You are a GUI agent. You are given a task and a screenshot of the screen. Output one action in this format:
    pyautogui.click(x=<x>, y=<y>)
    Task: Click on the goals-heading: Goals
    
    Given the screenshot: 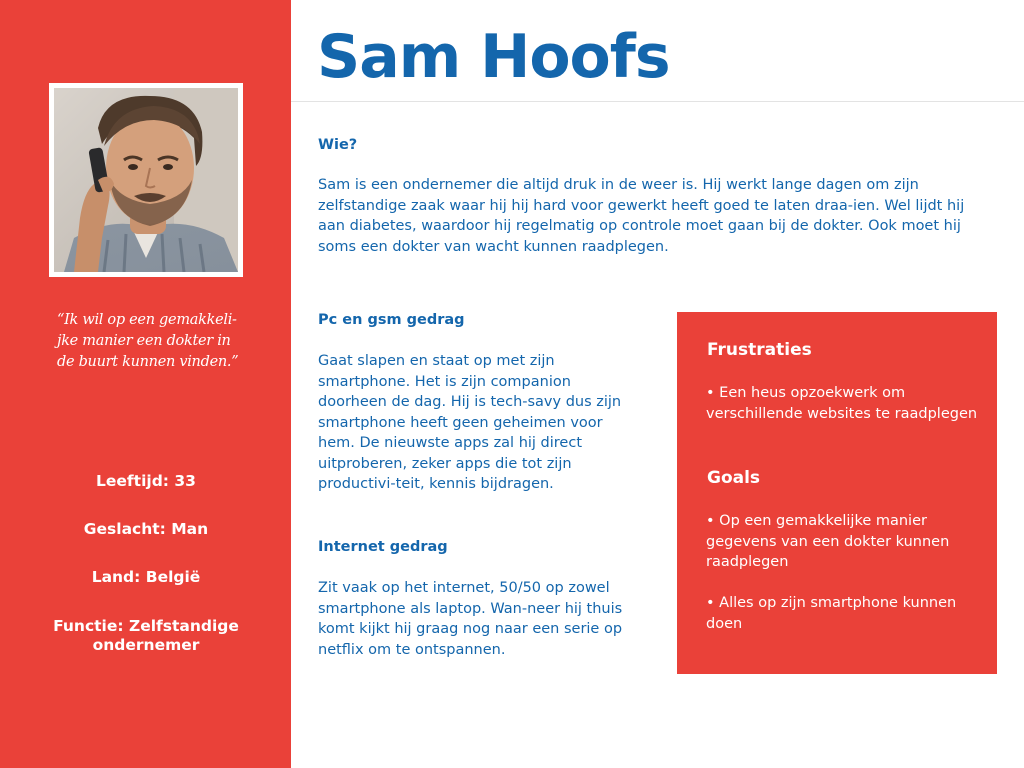 What is the action you would take?
    pyautogui.click(x=734, y=478)
    